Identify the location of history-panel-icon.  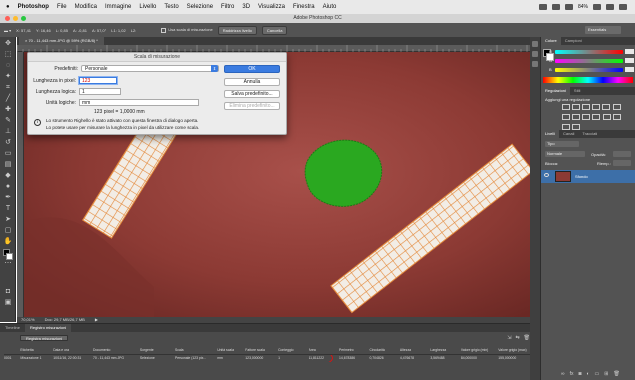
(535, 44).